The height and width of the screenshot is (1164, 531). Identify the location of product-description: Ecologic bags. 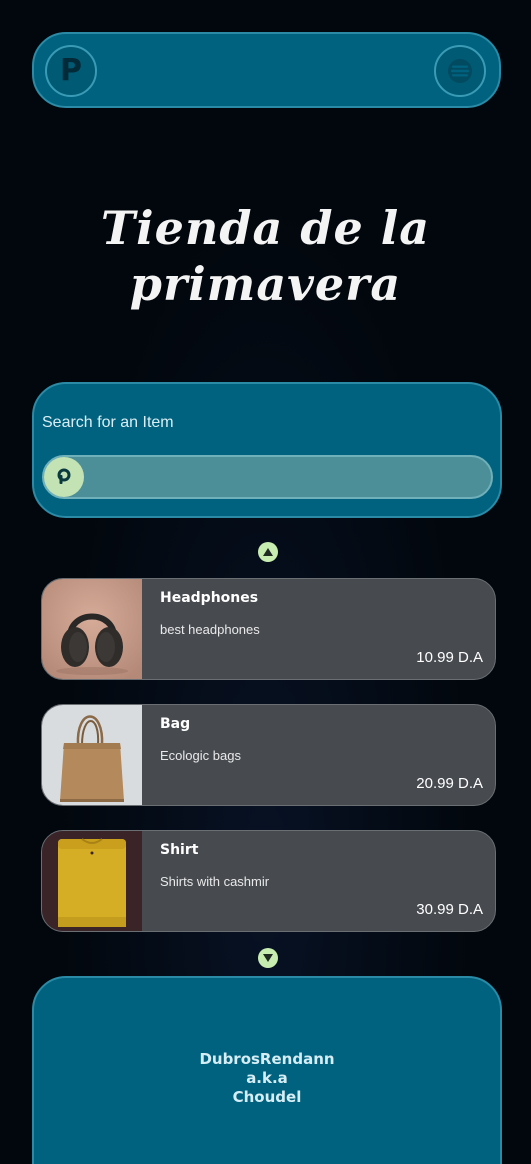
(200, 755).